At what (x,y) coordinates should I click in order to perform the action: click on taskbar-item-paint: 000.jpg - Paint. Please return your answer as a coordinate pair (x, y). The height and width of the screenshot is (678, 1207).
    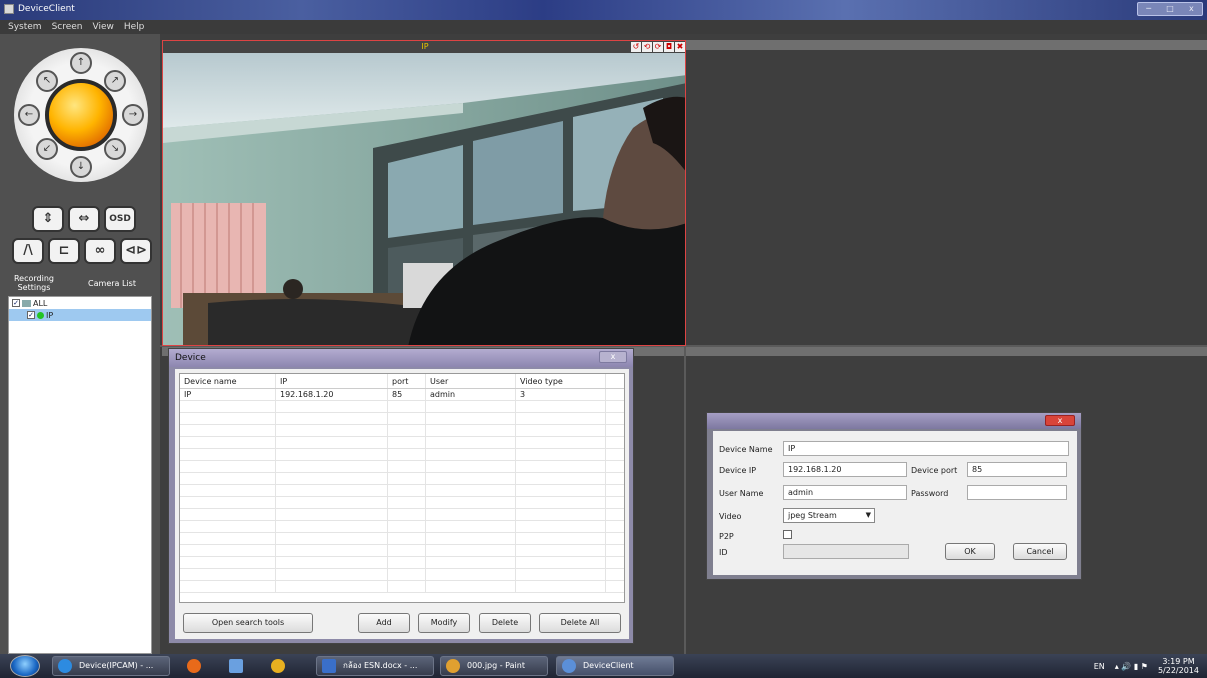
    Looking at the image, I should click on (494, 666).